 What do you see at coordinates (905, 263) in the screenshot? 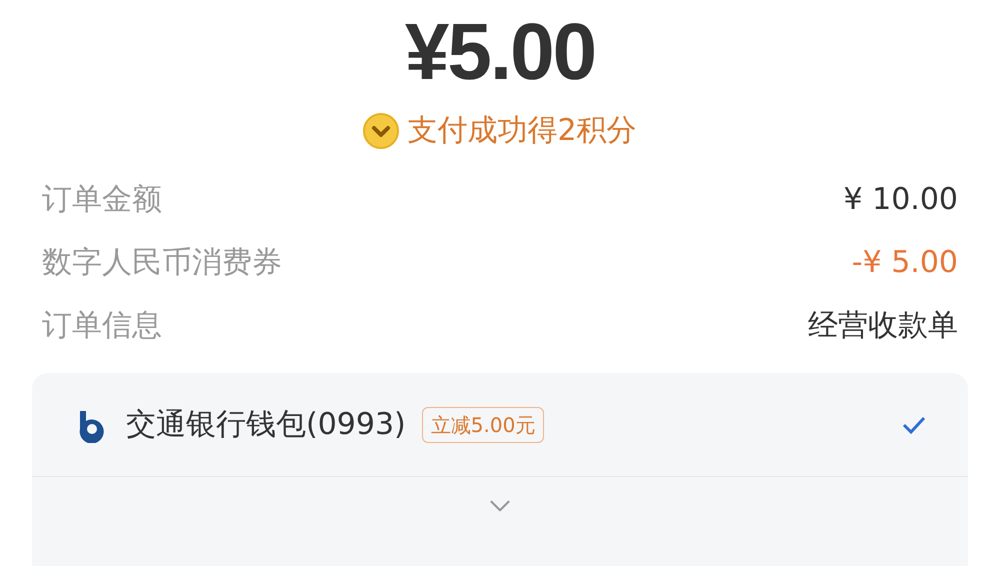
I see `detail-value: -¥ 5.00` at bounding box center [905, 263].